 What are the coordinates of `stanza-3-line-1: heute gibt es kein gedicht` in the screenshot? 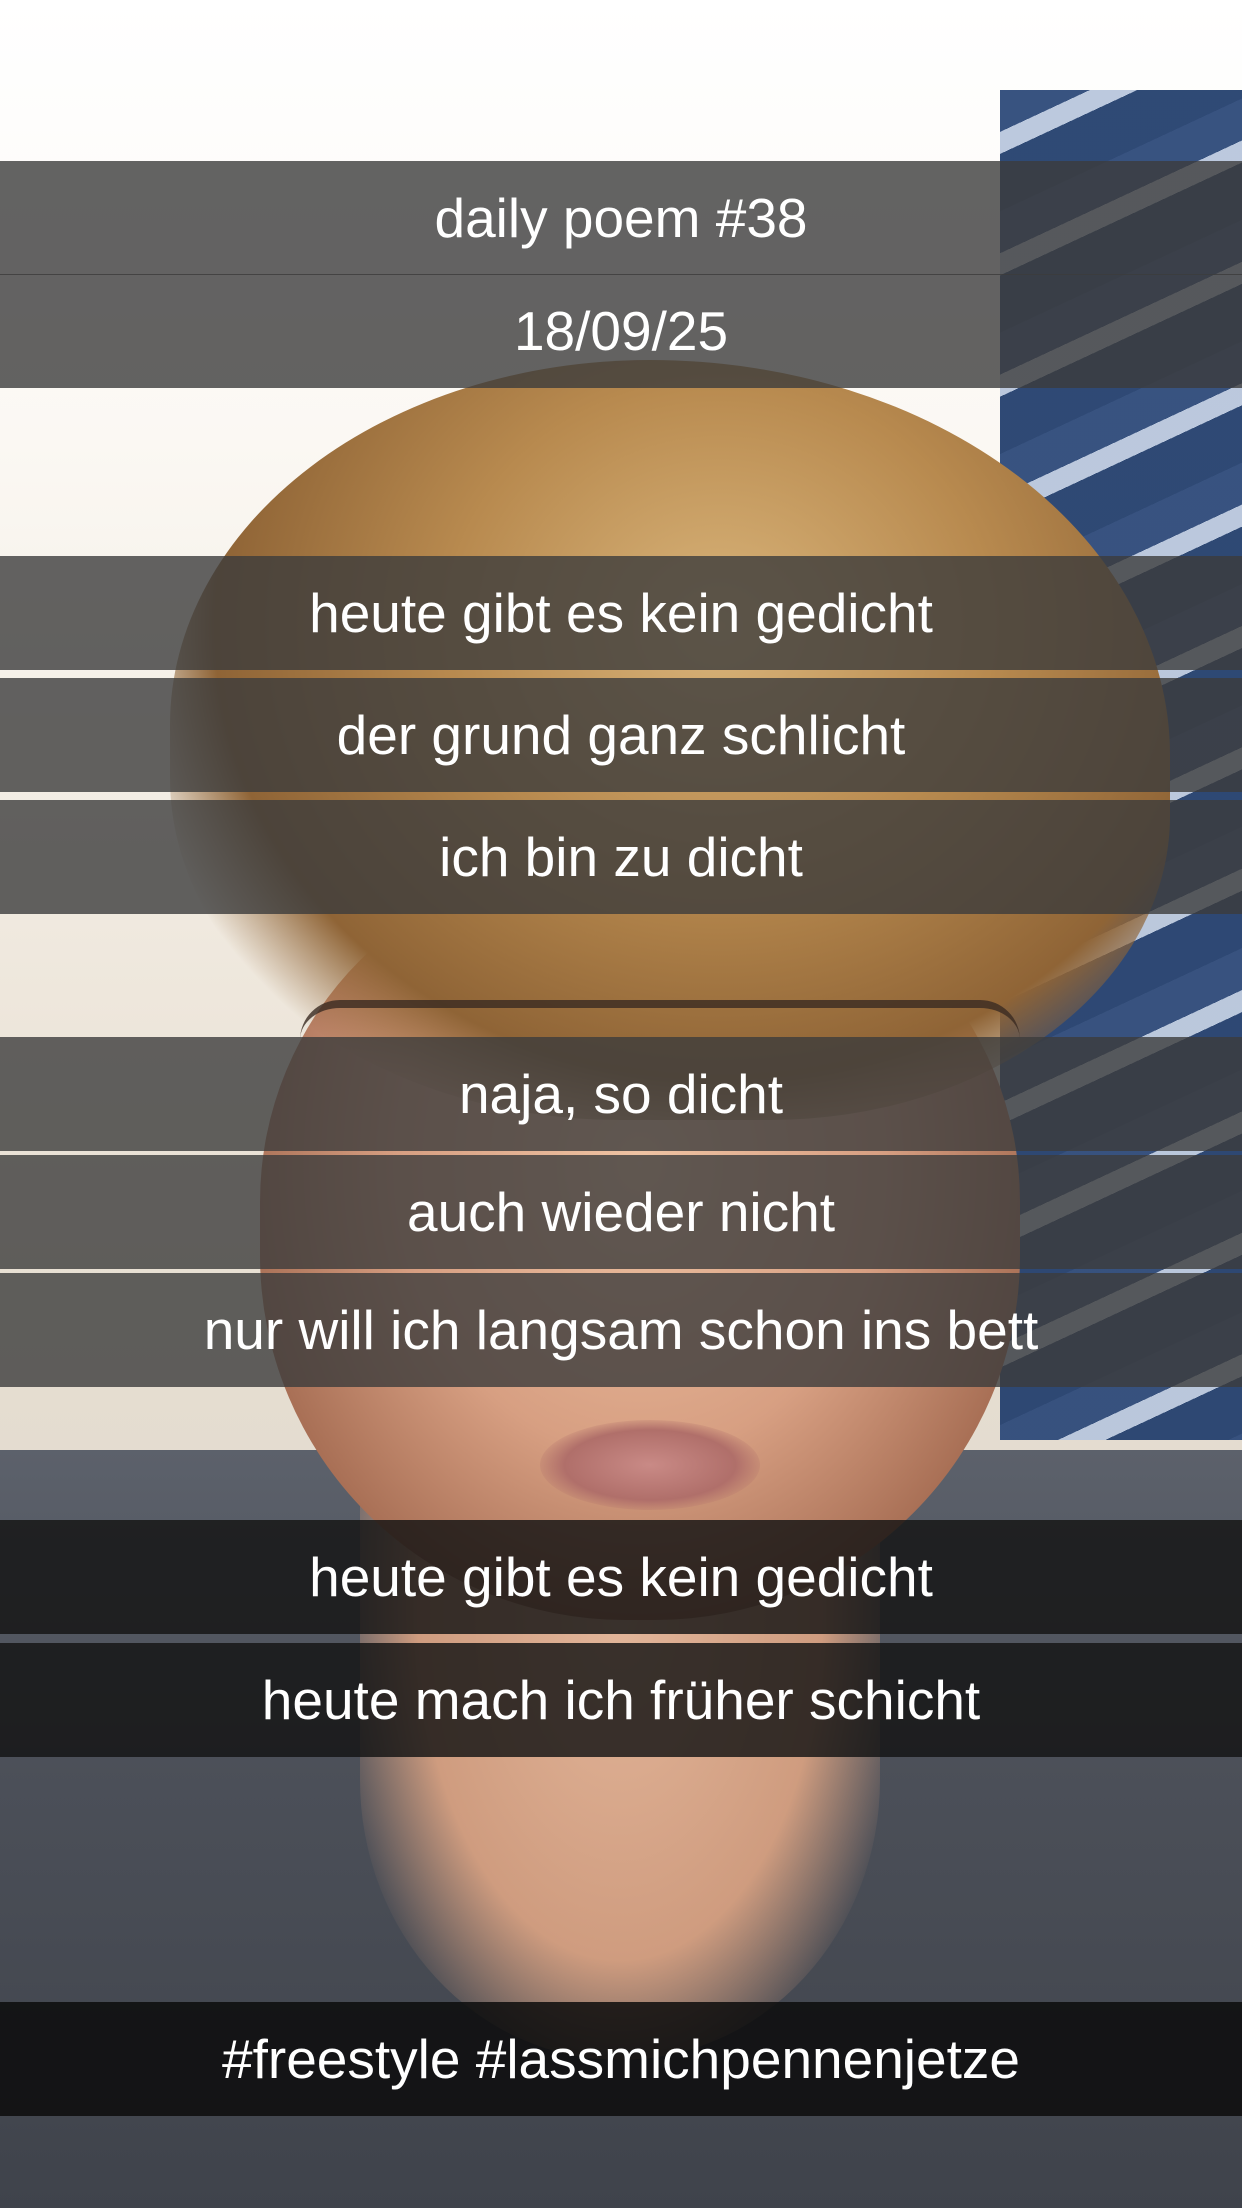 It's located at (621, 1577).